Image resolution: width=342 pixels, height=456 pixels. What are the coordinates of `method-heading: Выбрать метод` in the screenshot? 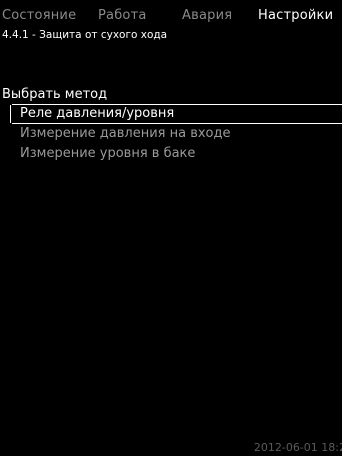 It's located at (55, 94).